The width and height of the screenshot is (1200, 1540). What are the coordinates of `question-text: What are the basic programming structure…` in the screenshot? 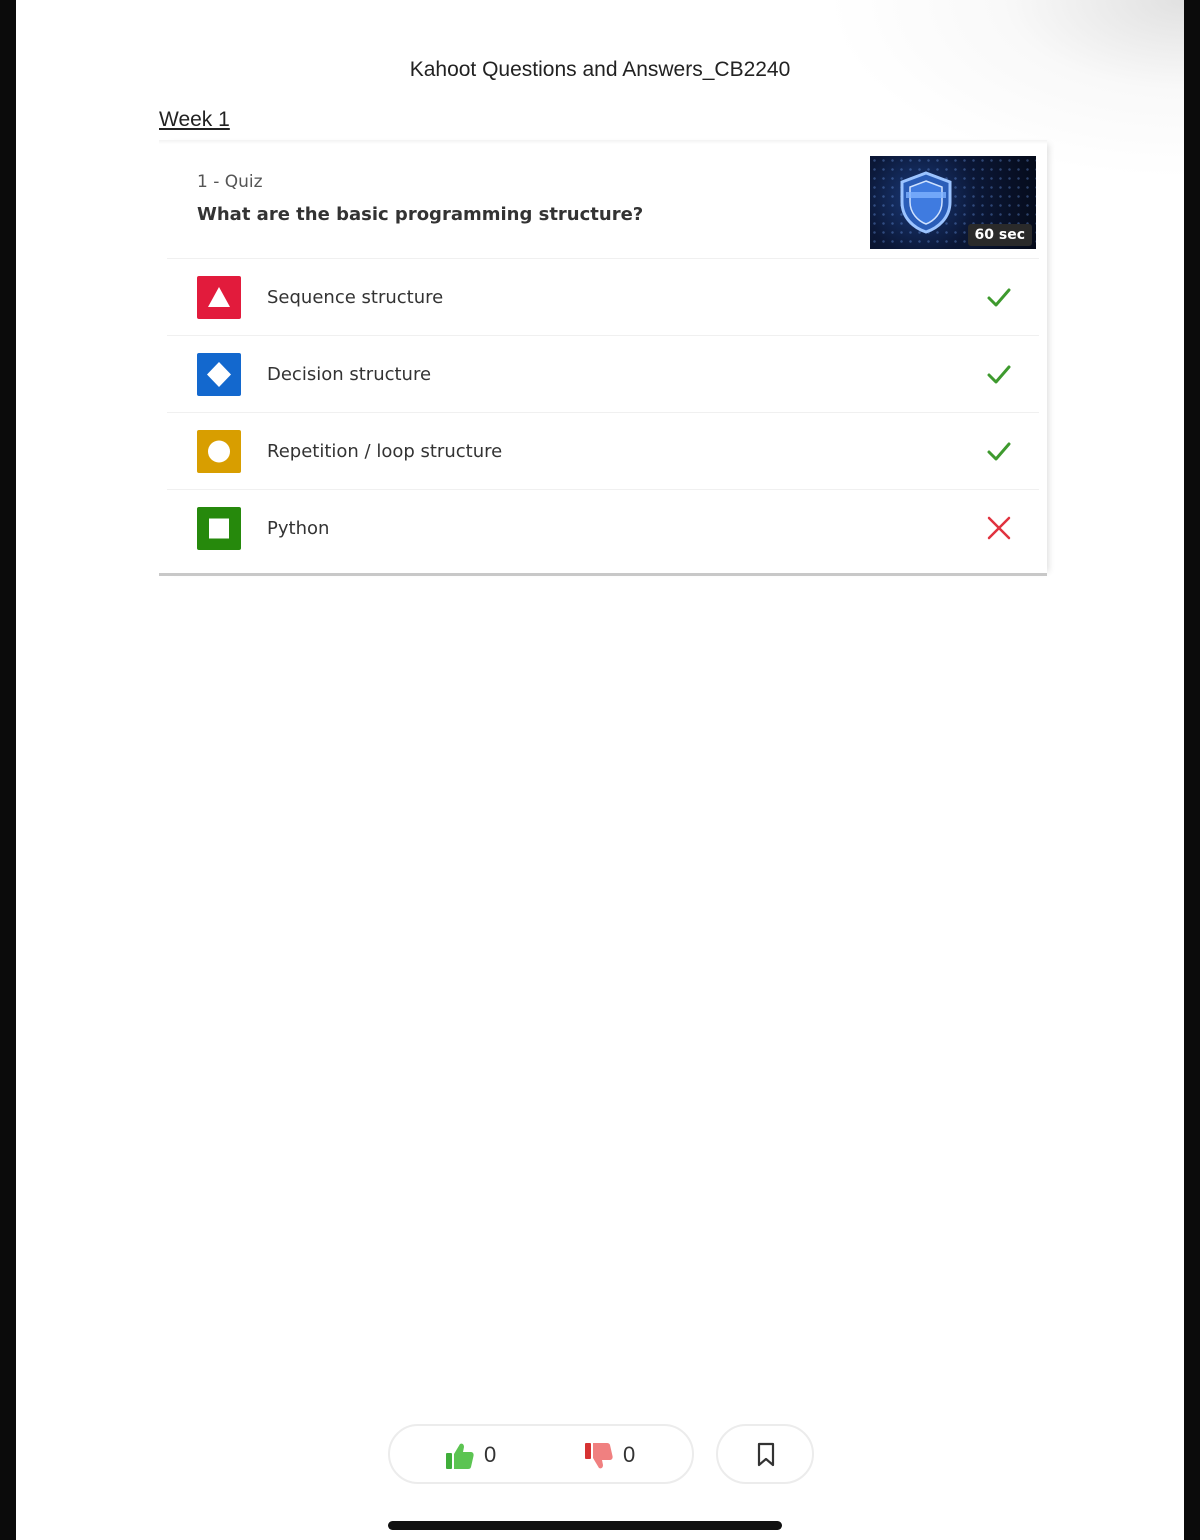 It's located at (420, 214).